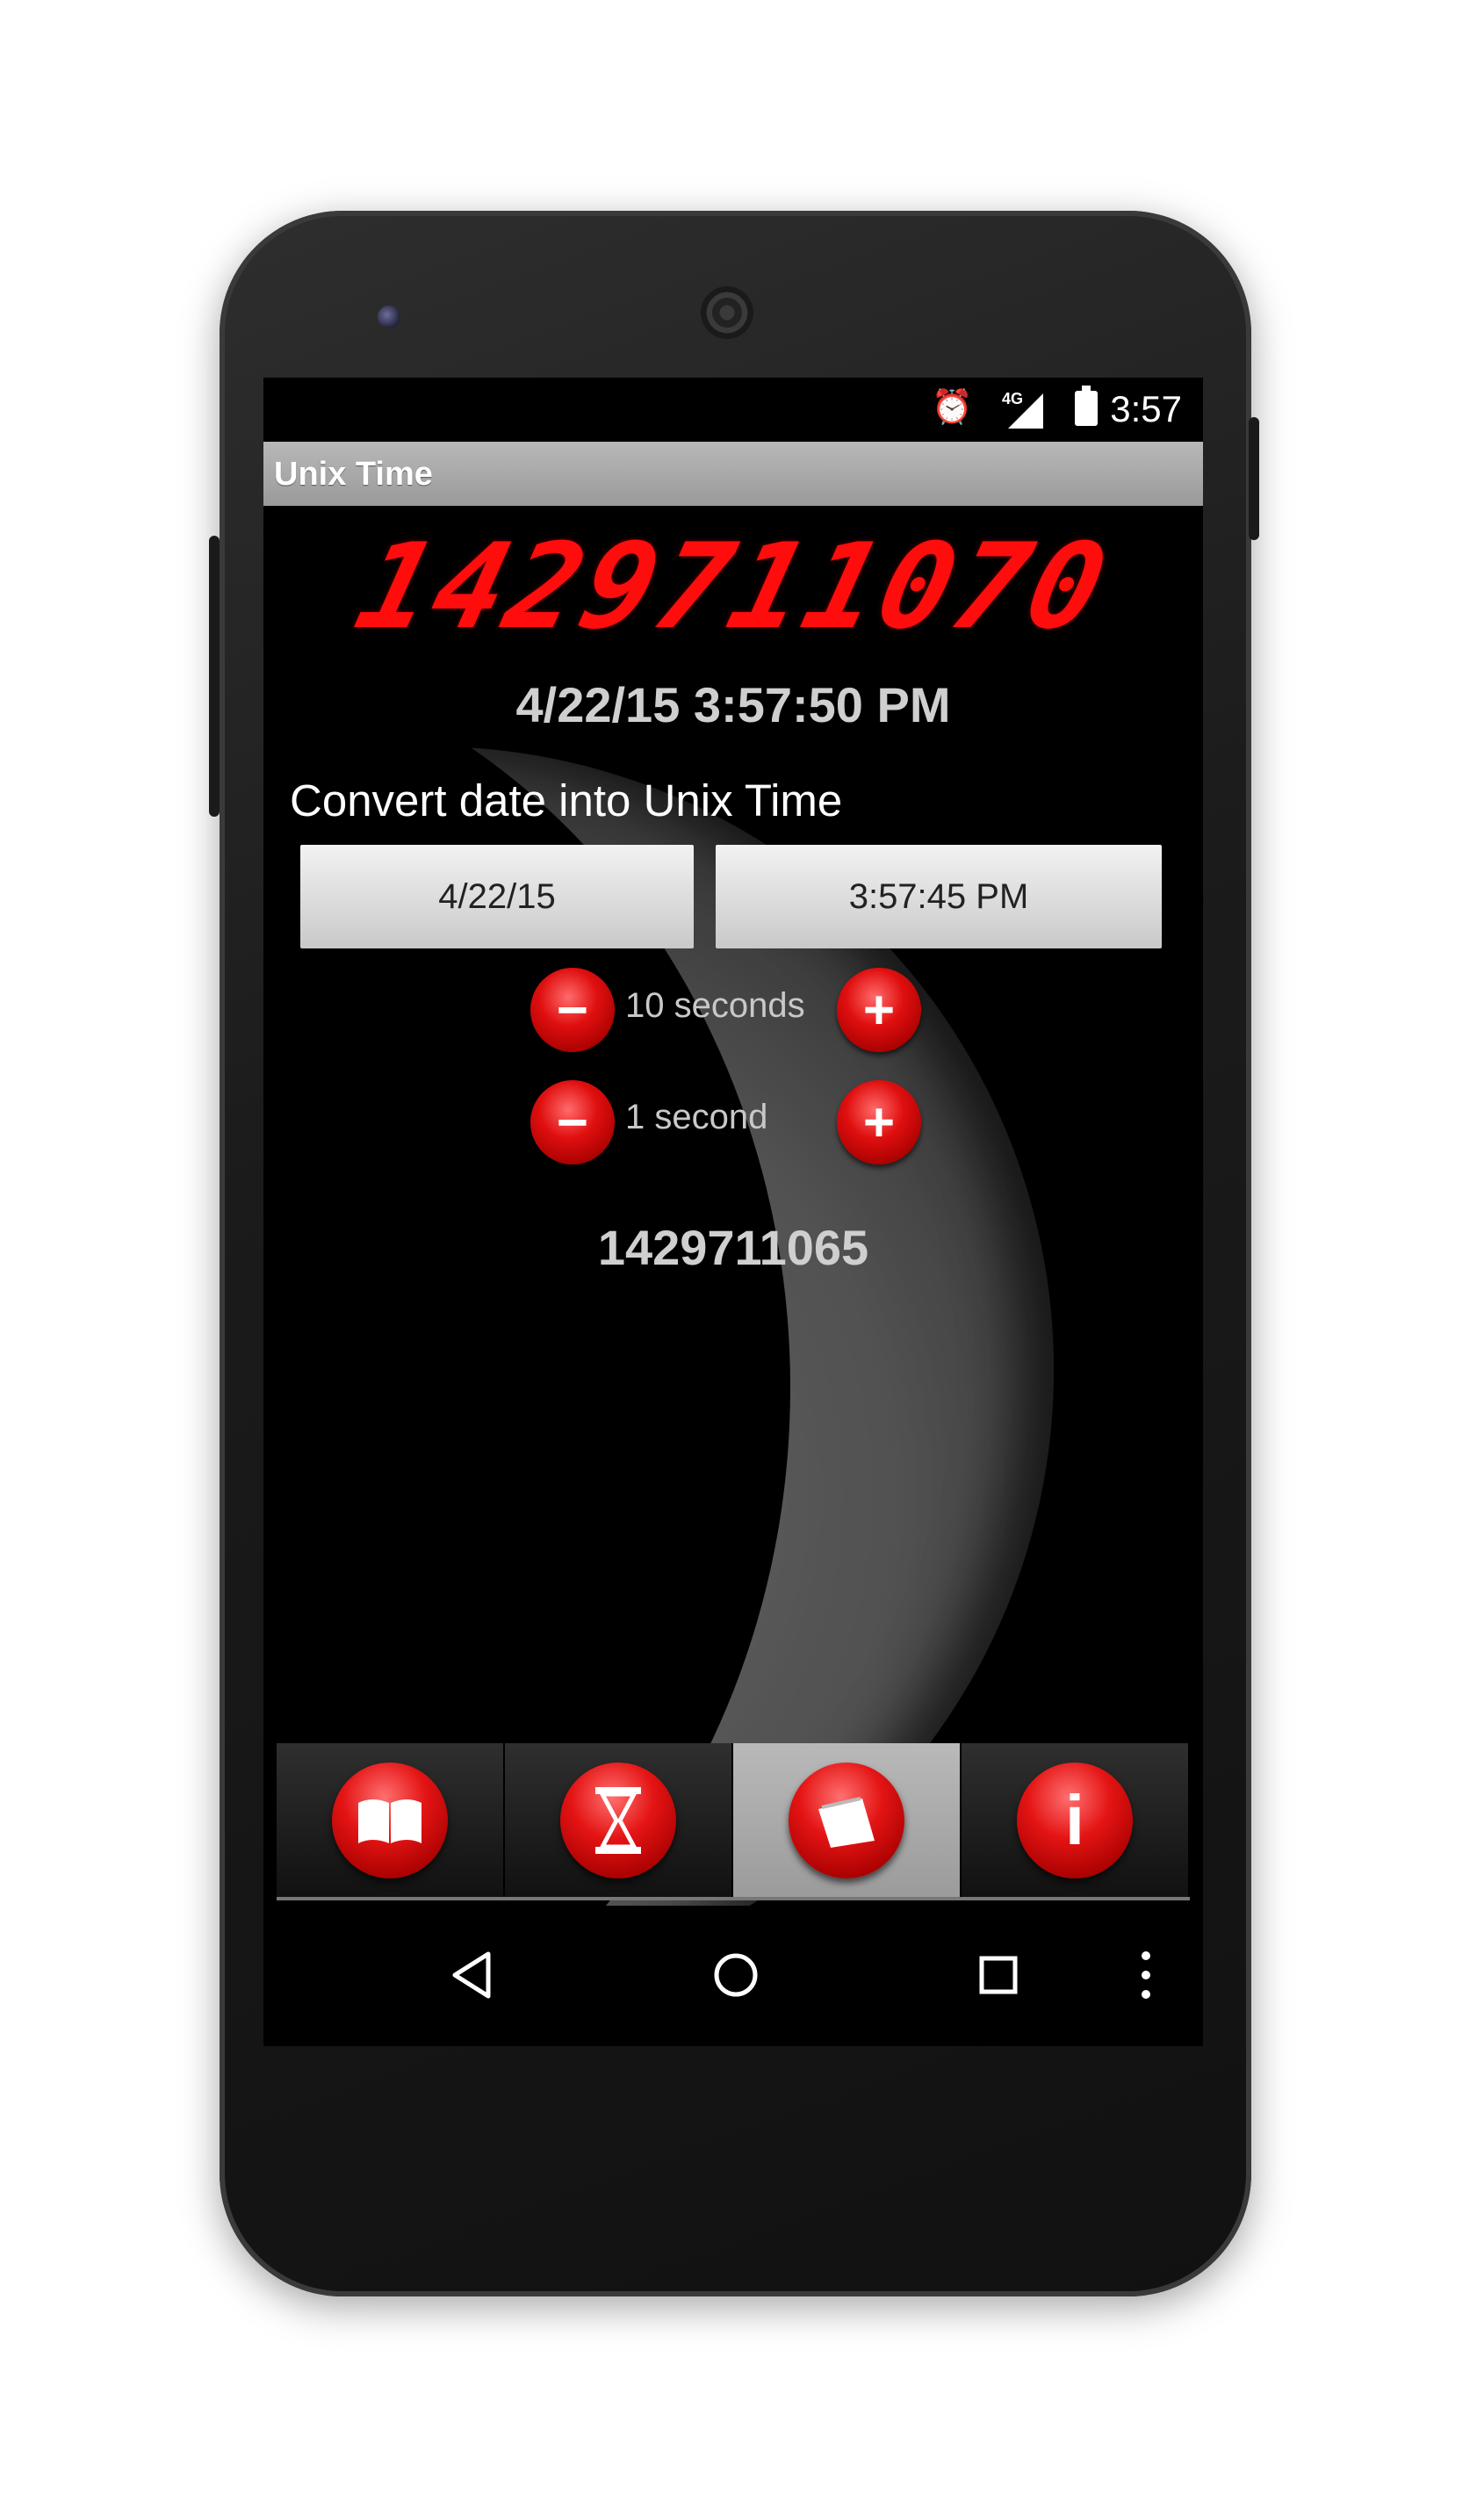 The image size is (1484, 2509). What do you see at coordinates (727, 312) in the screenshot?
I see `earpiece-speaker` at bounding box center [727, 312].